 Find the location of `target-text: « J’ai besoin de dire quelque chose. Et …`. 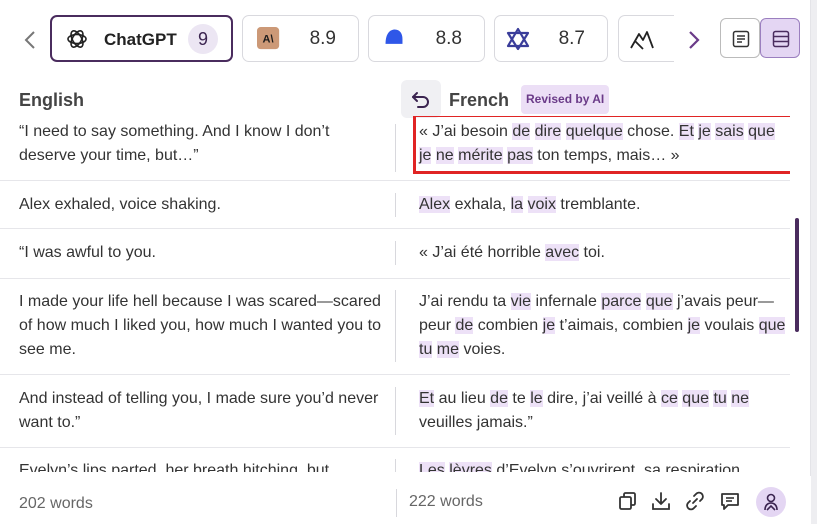

target-text: « J’ai besoin de dire quelque chose. Et … is located at coordinates (601, 145).